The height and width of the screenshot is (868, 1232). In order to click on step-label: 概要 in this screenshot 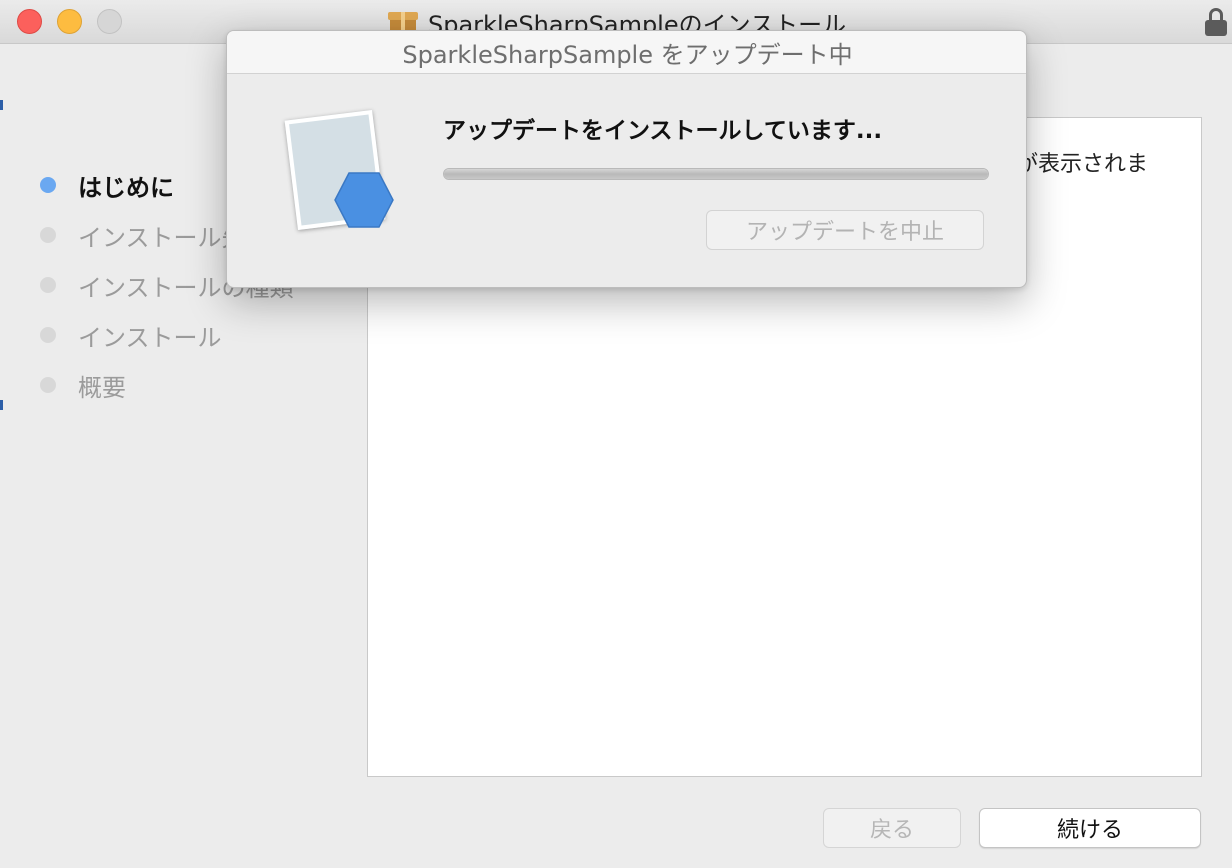, I will do `click(102, 387)`.